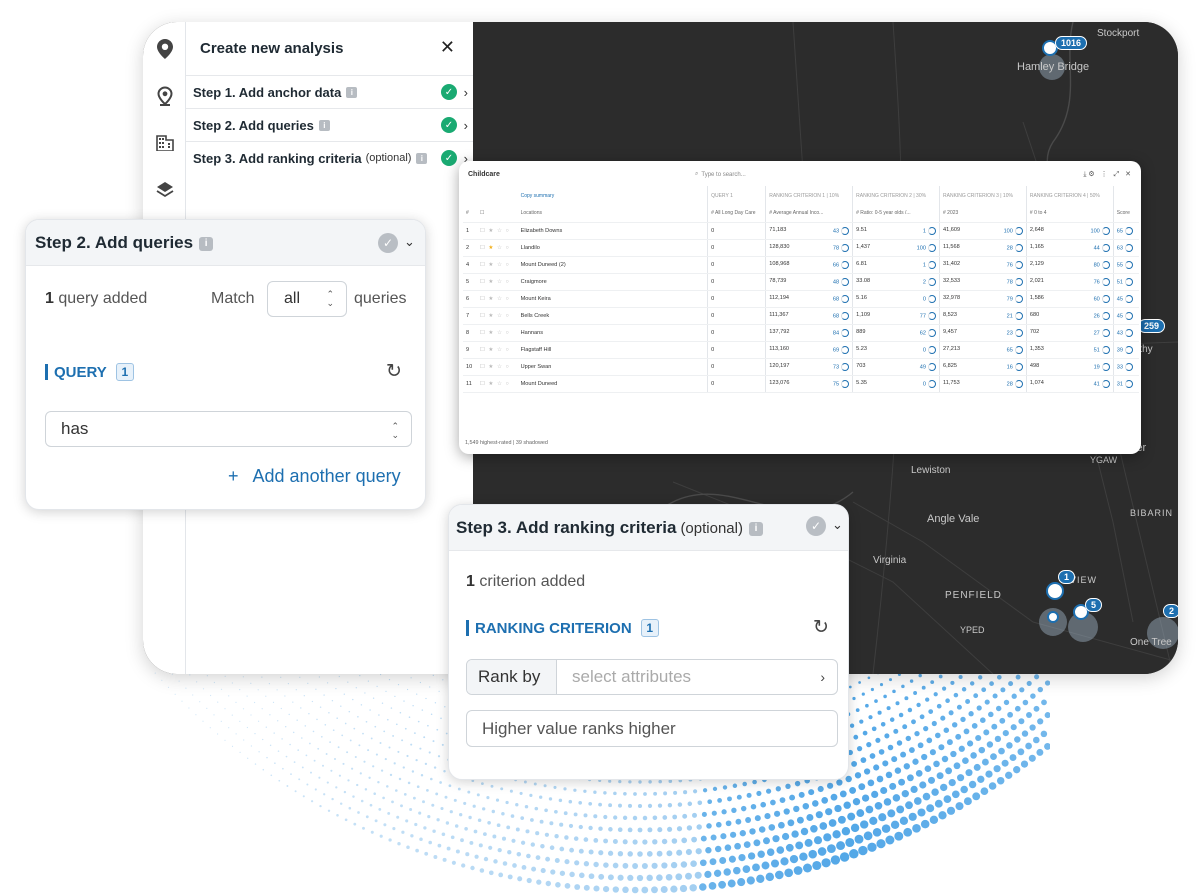 This screenshot has height=894, width=1200. I want to click on table-toolbar: ⤓⚙ ⋮ ⤢ ✕, so click(1108, 174).